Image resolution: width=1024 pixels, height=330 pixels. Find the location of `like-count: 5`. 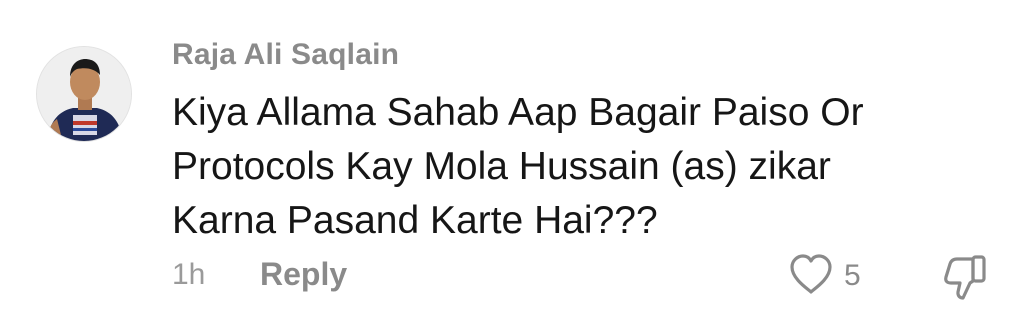

like-count: 5 is located at coordinates (852, 275).